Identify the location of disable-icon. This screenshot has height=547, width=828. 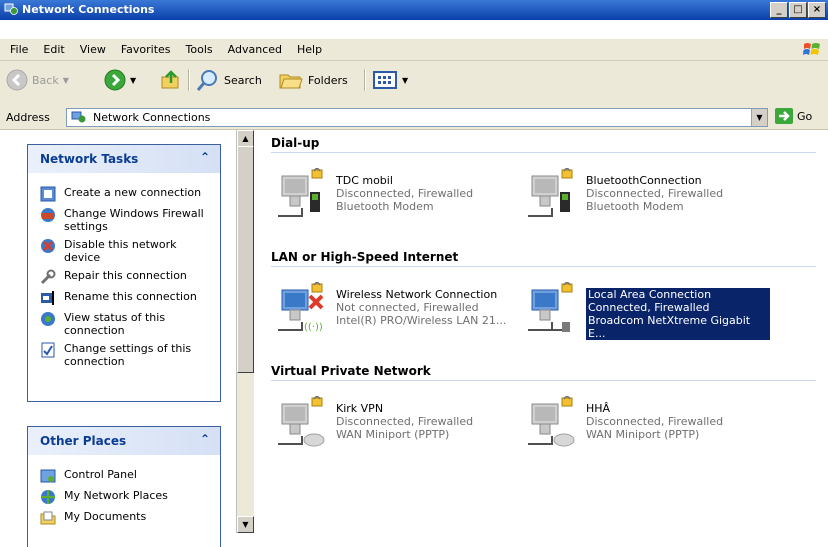
(48, 246).